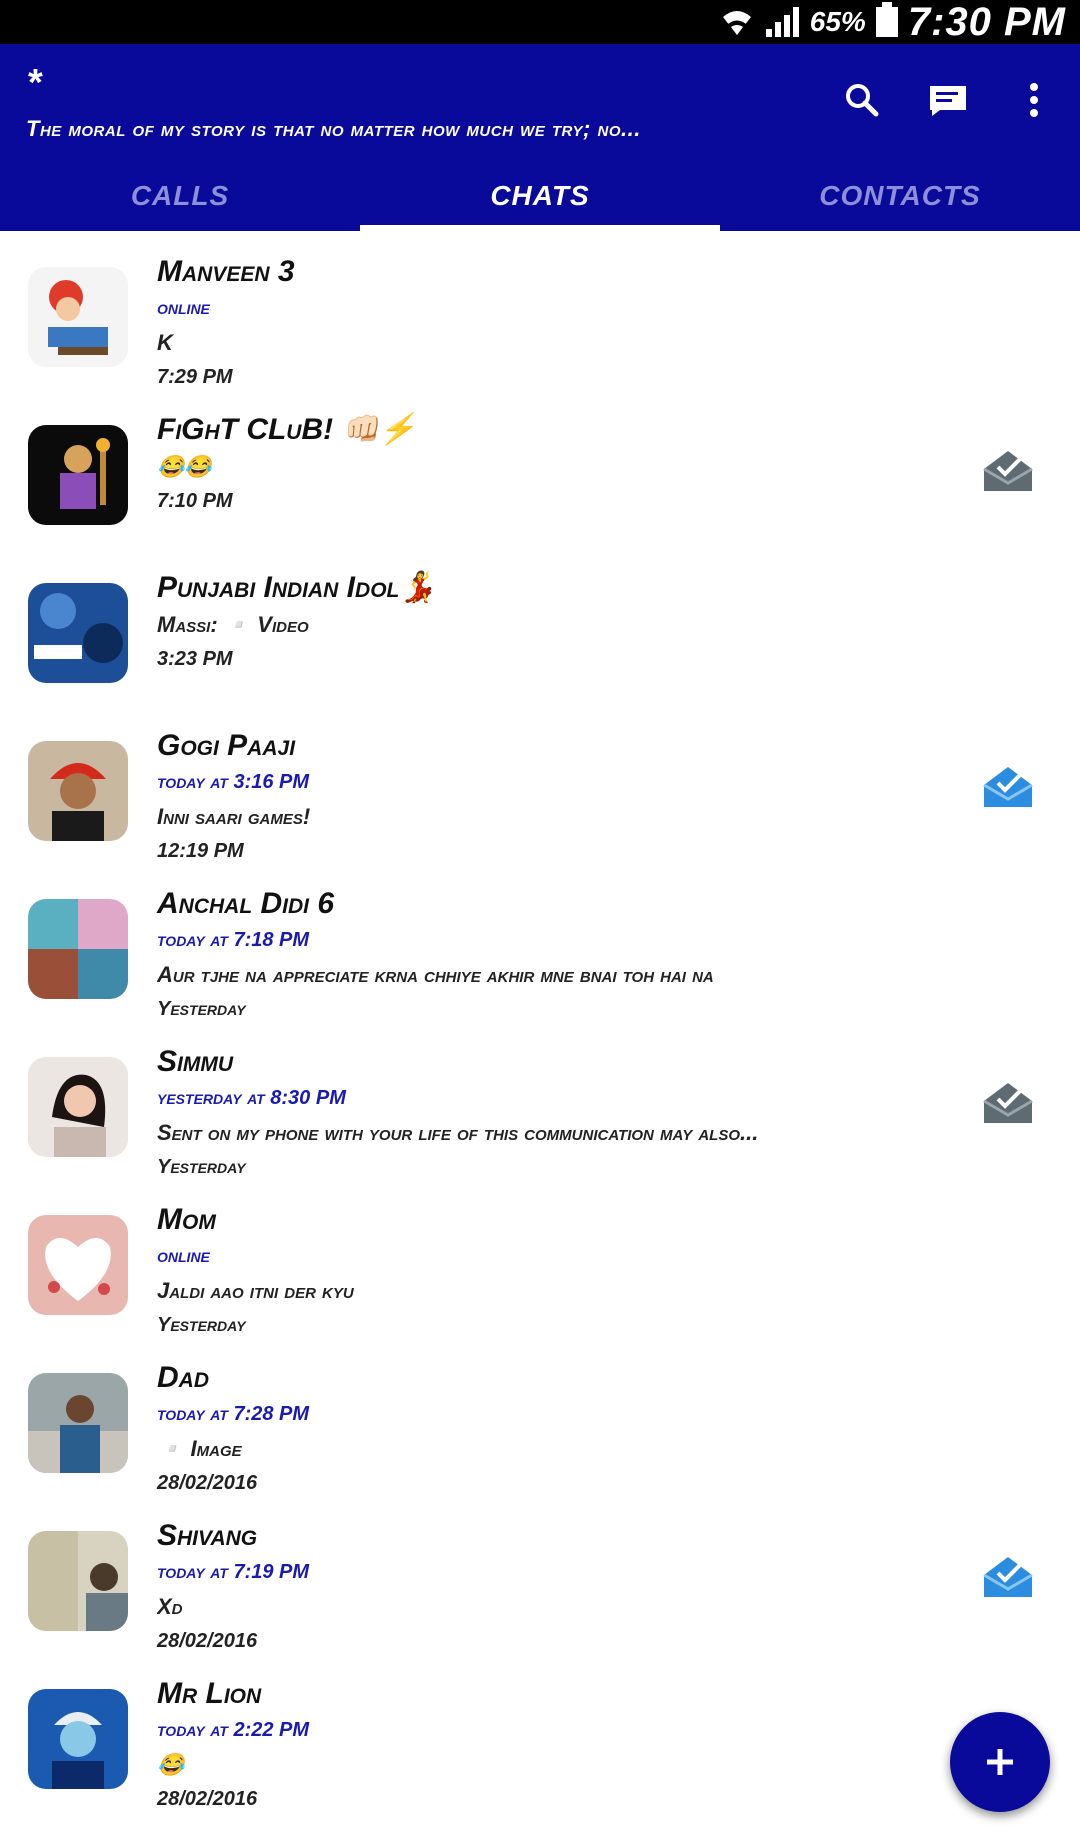 The width and height of the screenshot is (1080, 1843). I want to click on app-title: *, so click(35, 83).